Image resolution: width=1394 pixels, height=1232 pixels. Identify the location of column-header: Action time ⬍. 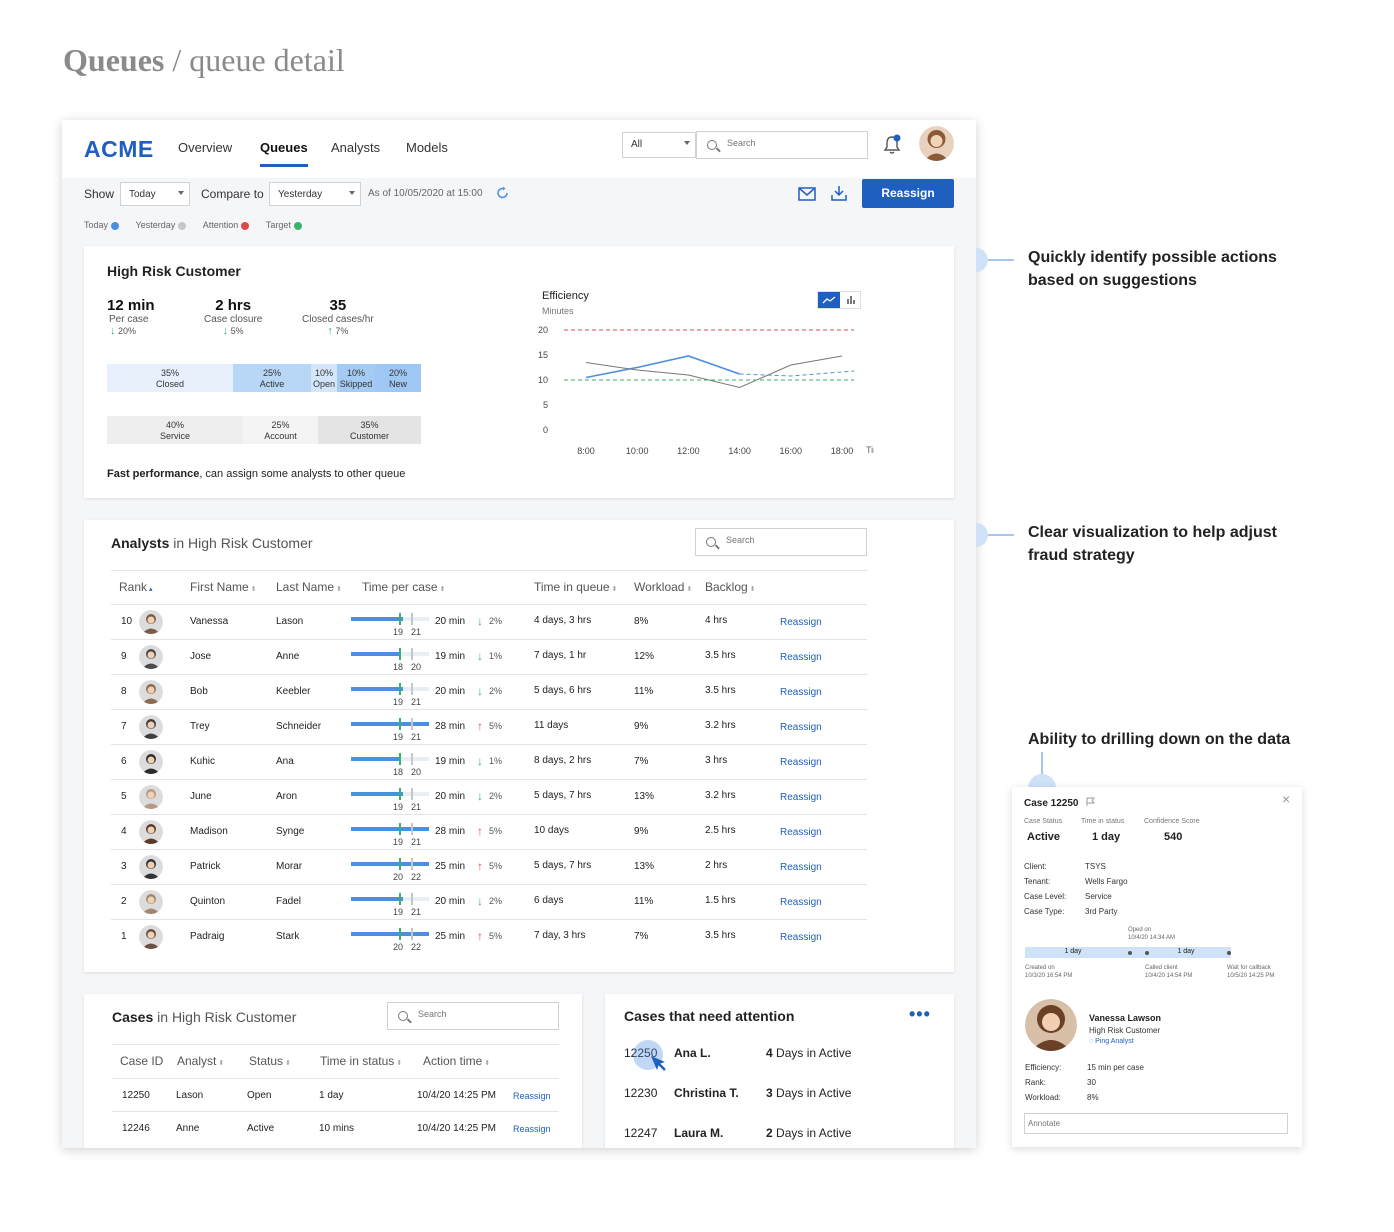
(456, 1061).